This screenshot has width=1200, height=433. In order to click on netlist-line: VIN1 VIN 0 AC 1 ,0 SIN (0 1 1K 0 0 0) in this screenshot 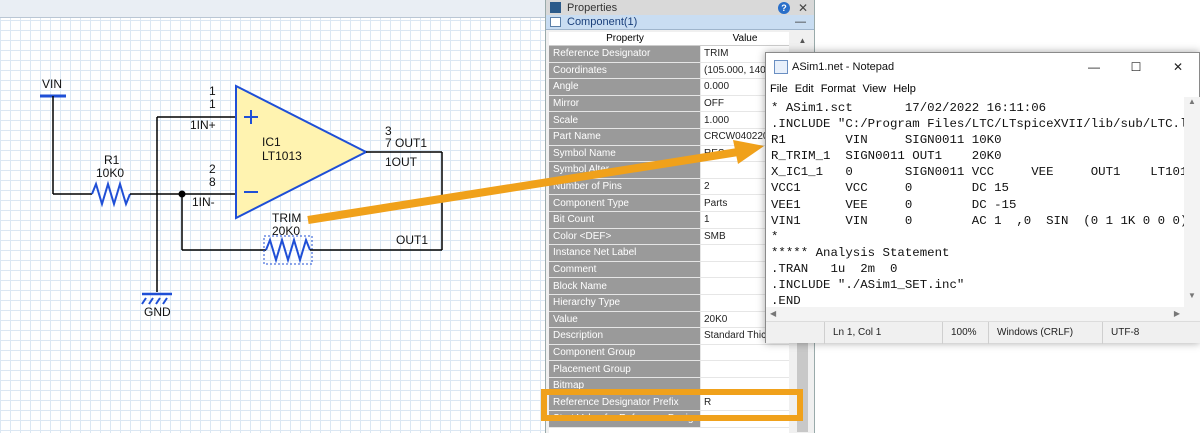, I will do `click(977, 220)`.